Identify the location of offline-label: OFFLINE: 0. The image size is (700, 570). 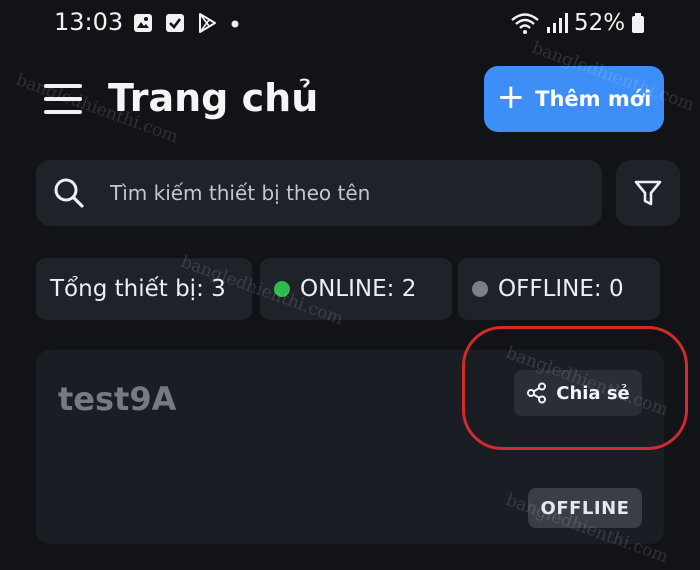
(561, 289).